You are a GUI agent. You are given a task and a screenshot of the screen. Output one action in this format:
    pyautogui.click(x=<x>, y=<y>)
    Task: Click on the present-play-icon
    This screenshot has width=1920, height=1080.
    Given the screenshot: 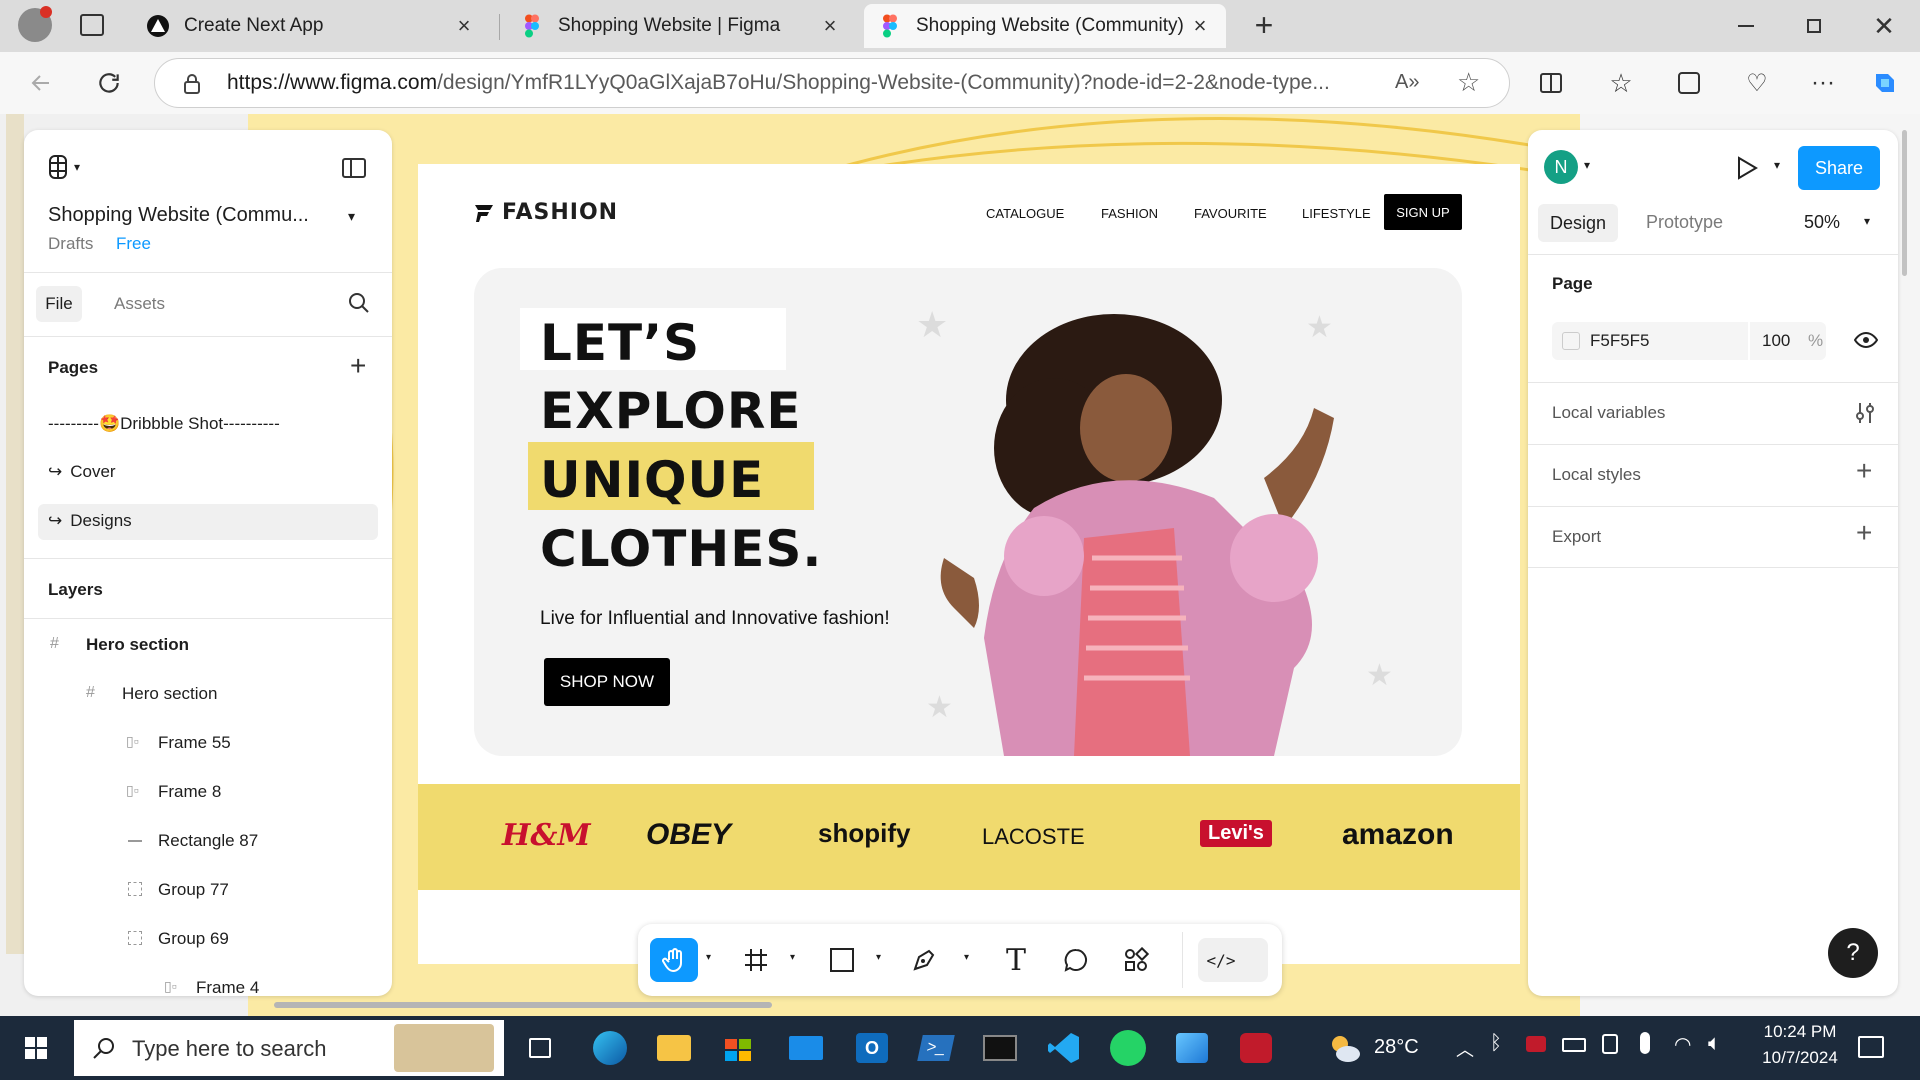 What is the action you would take?
    pyautogui.click(x=1747, y=168)
    